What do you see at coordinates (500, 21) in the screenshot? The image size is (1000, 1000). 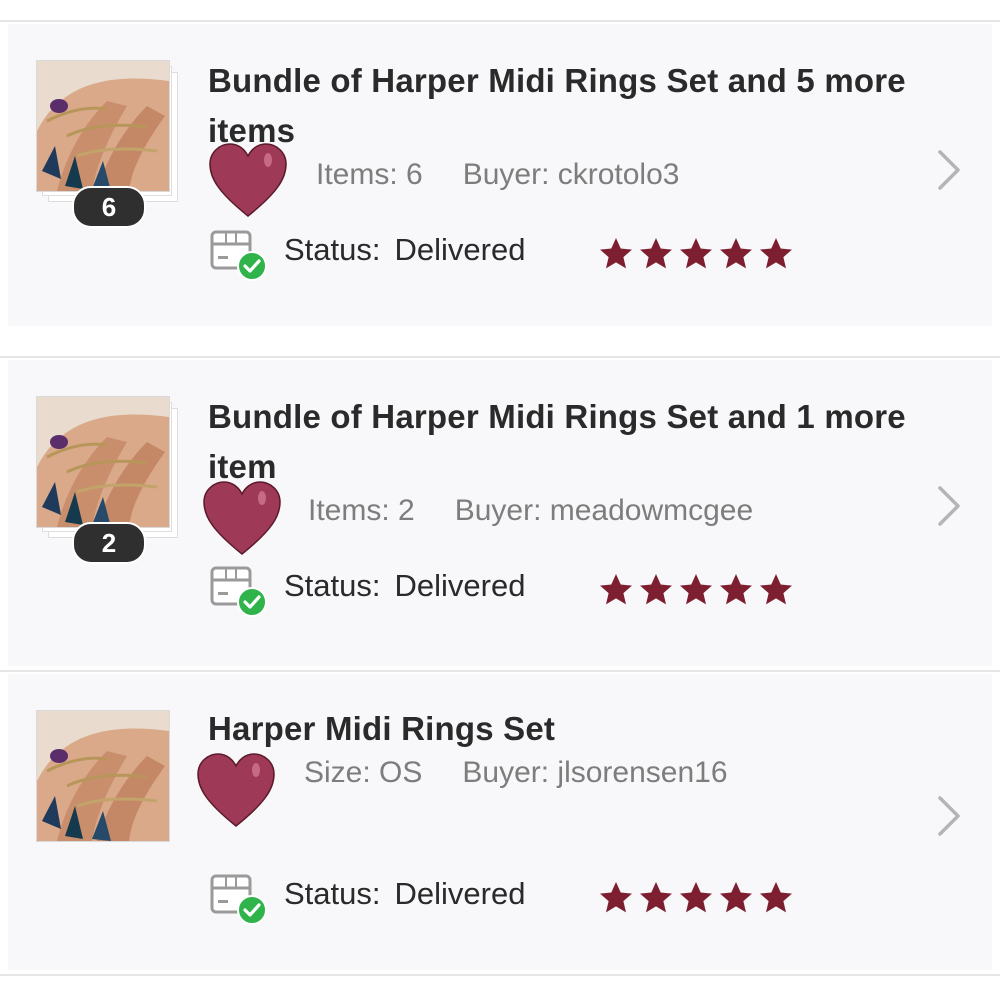 I see `top-divider` at bounding box center [500, 21].